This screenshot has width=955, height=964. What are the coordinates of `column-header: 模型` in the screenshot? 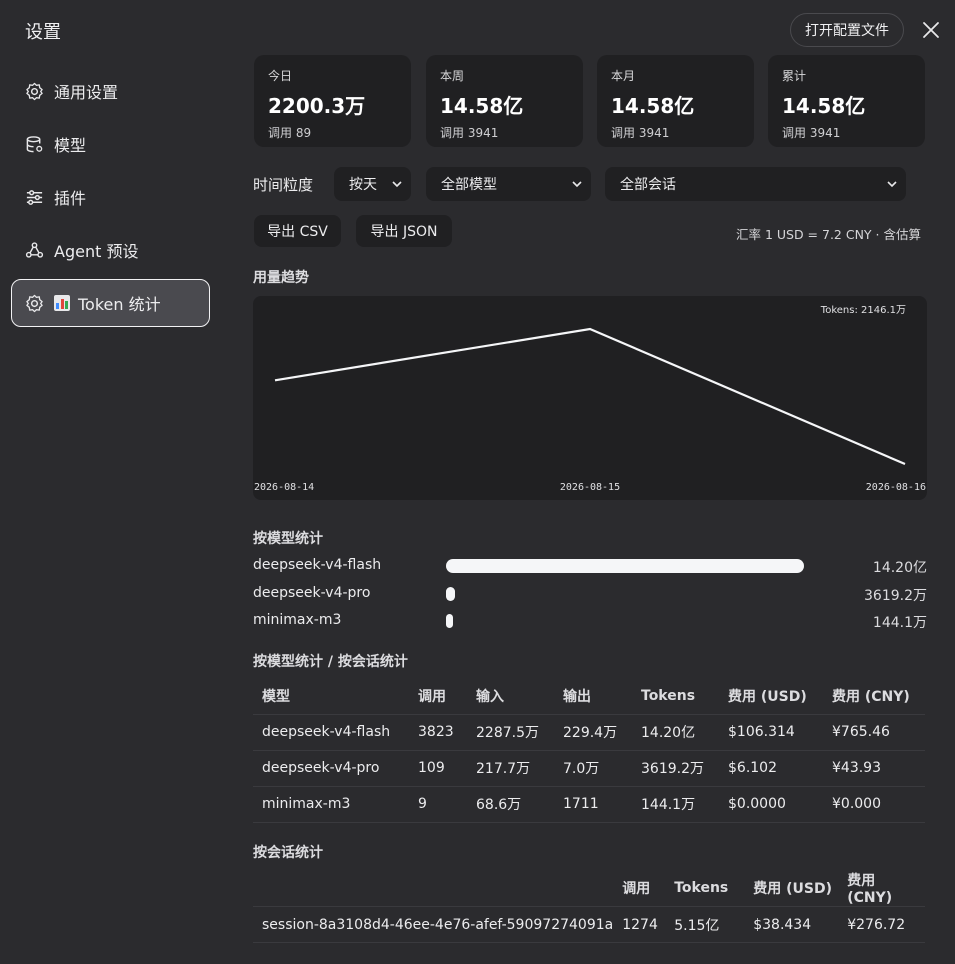 It's located at (331, 696).